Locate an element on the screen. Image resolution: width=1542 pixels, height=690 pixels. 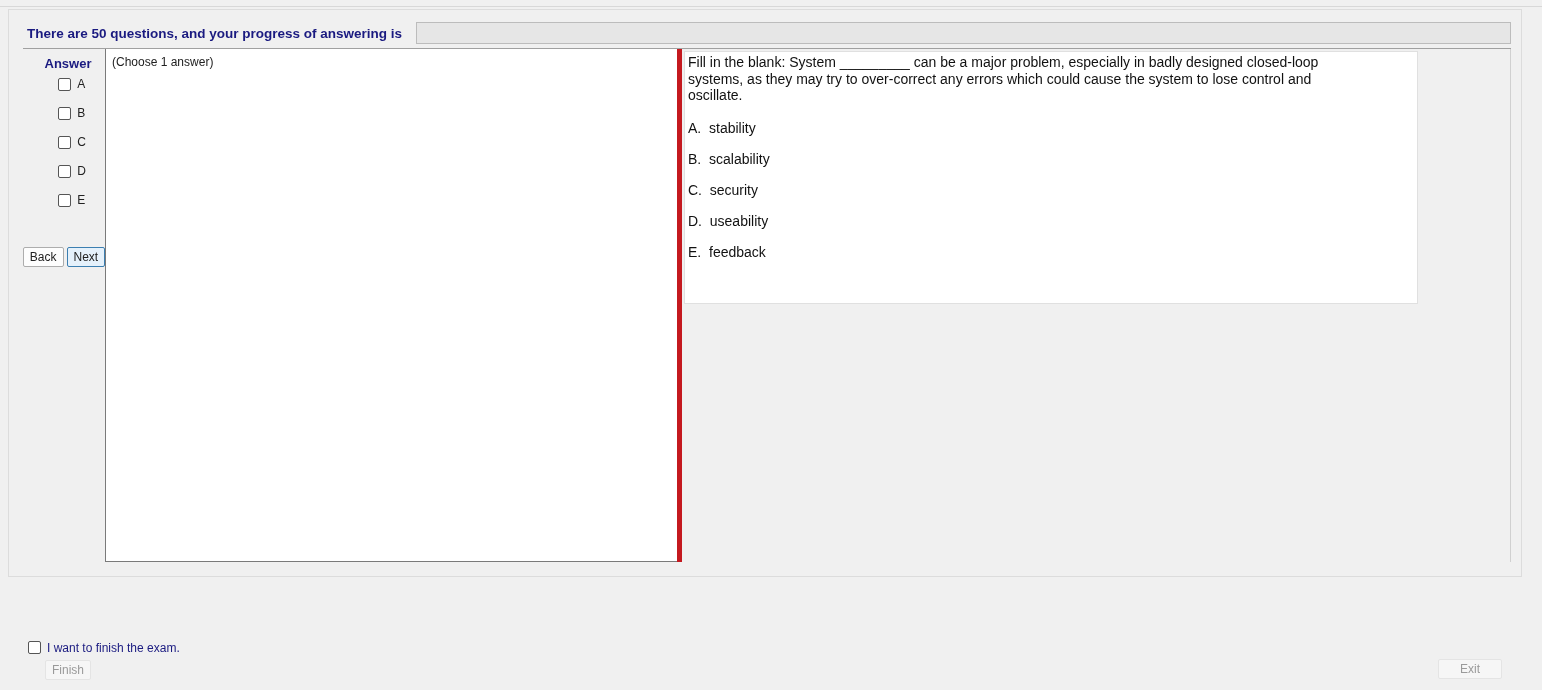
progress-label: There are 50 questions, and your progress of answering is is located at coordinates (214, 33).